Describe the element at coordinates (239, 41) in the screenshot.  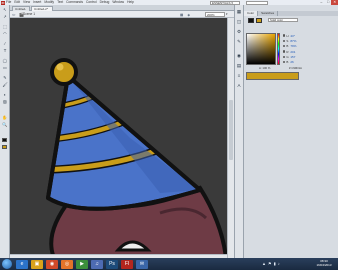
I see `edit-panel-icon: ✎` at that location.